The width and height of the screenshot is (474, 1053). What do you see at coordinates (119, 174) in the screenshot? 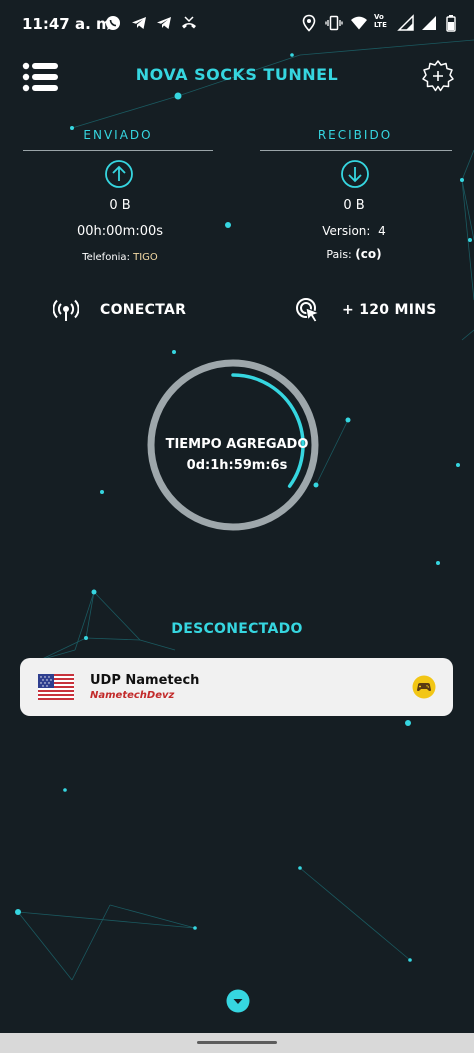
I see `upload-arrow-icon` at bounding box center [119, 174].